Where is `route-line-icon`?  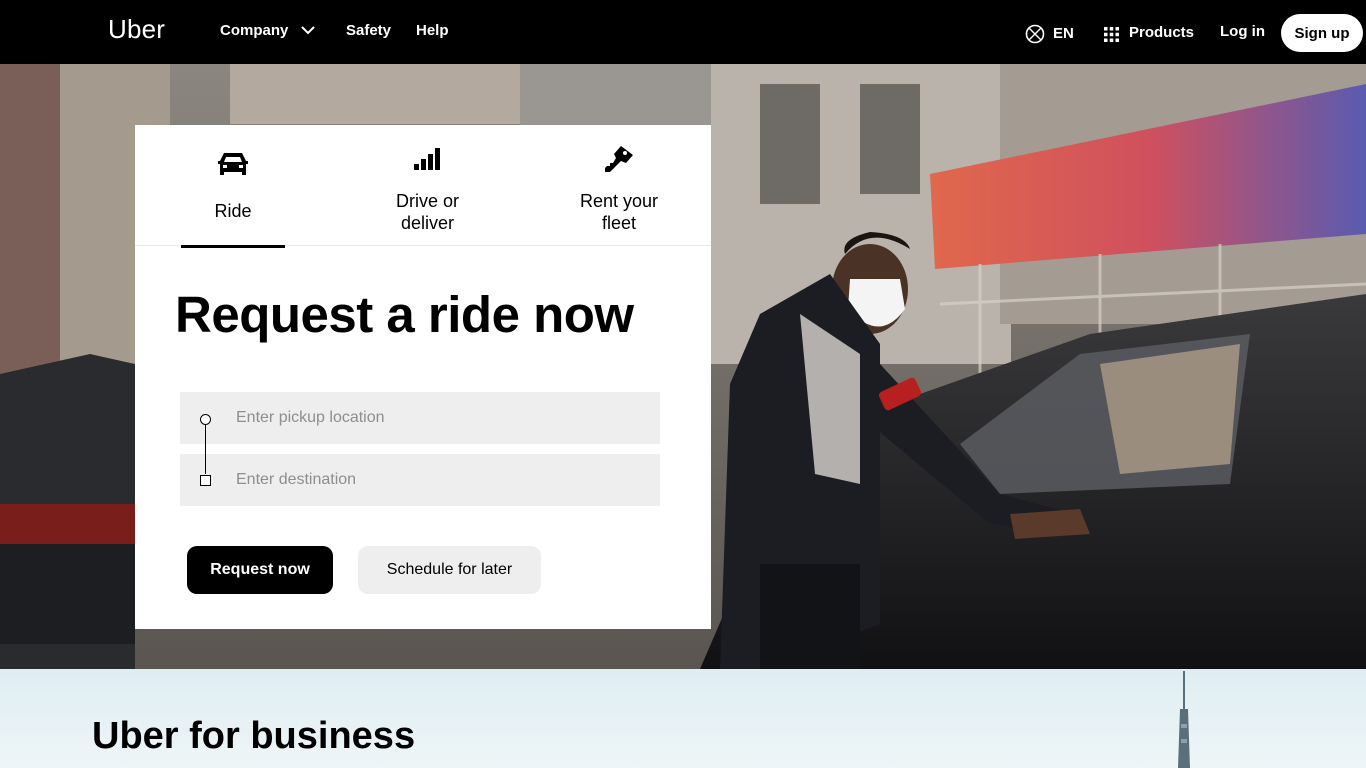
route-line-icon is located at coordinates (205, 449).